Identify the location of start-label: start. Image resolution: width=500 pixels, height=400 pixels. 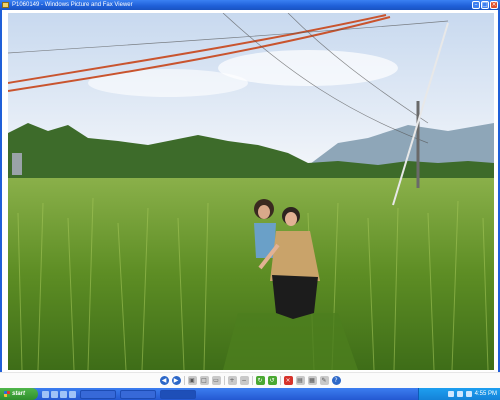
(19, 394).